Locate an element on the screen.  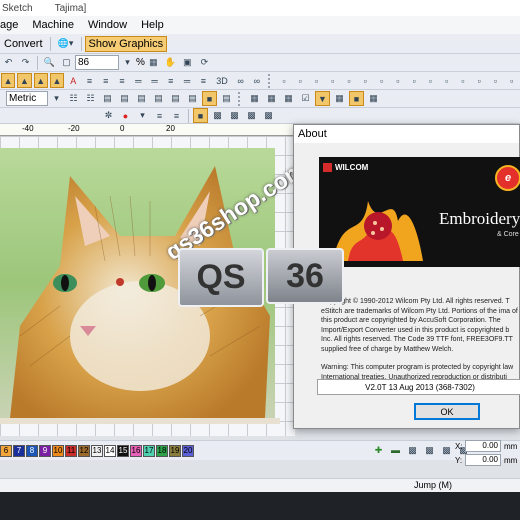
x-field: 0.00 is located at coordinates (483, 446).